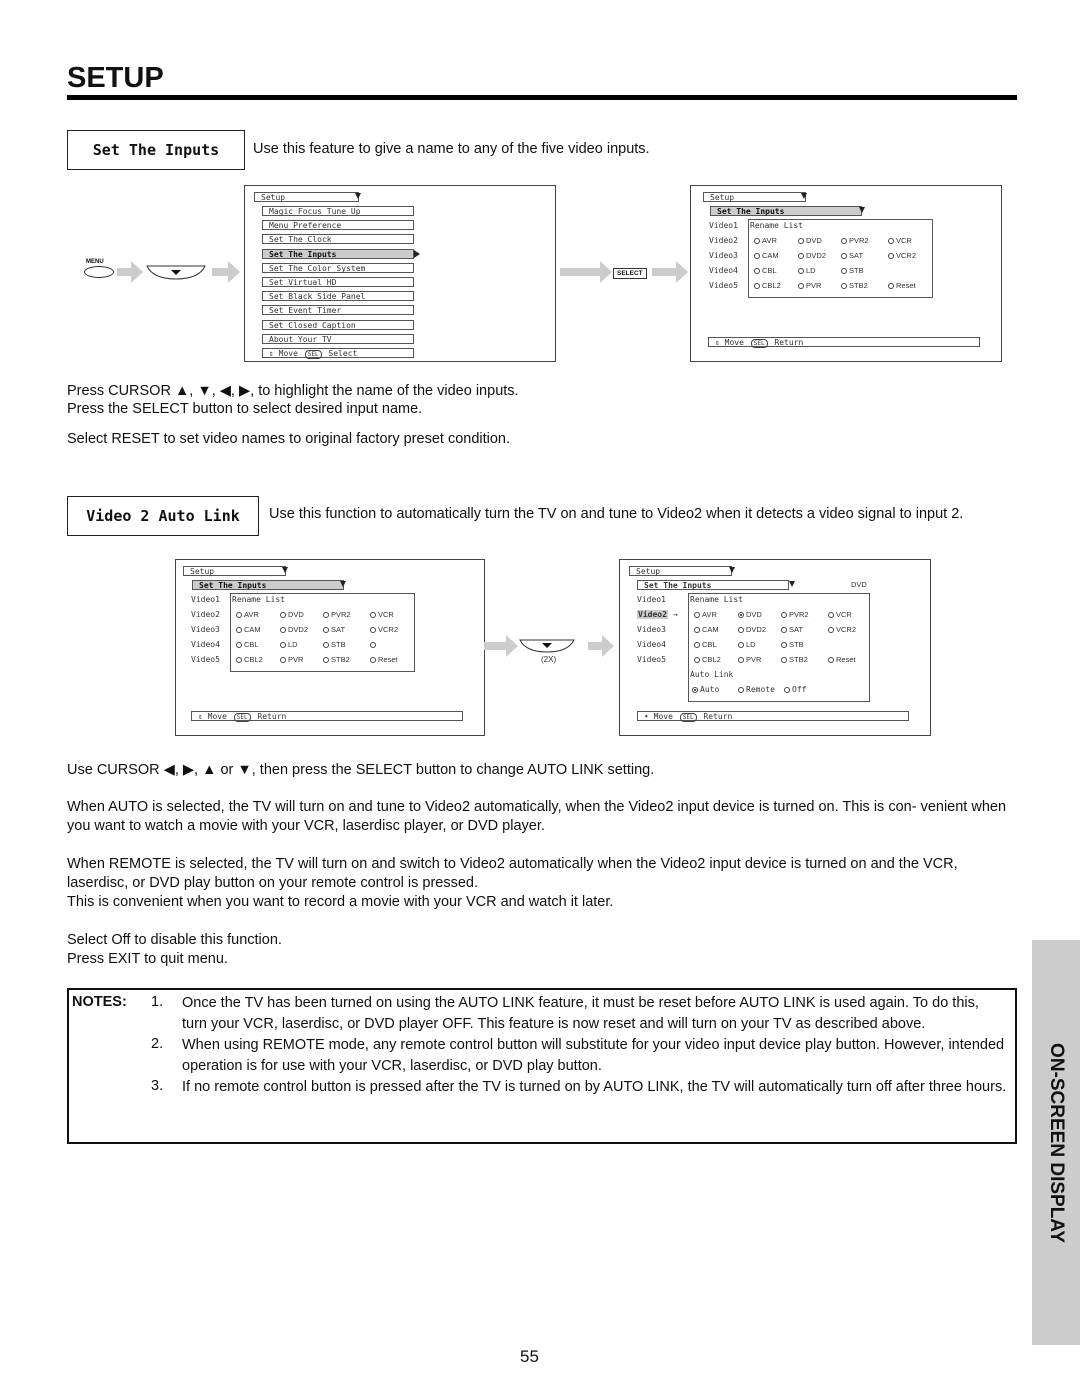  I want to click on auto-link-option: Auto, so click(705, 689).